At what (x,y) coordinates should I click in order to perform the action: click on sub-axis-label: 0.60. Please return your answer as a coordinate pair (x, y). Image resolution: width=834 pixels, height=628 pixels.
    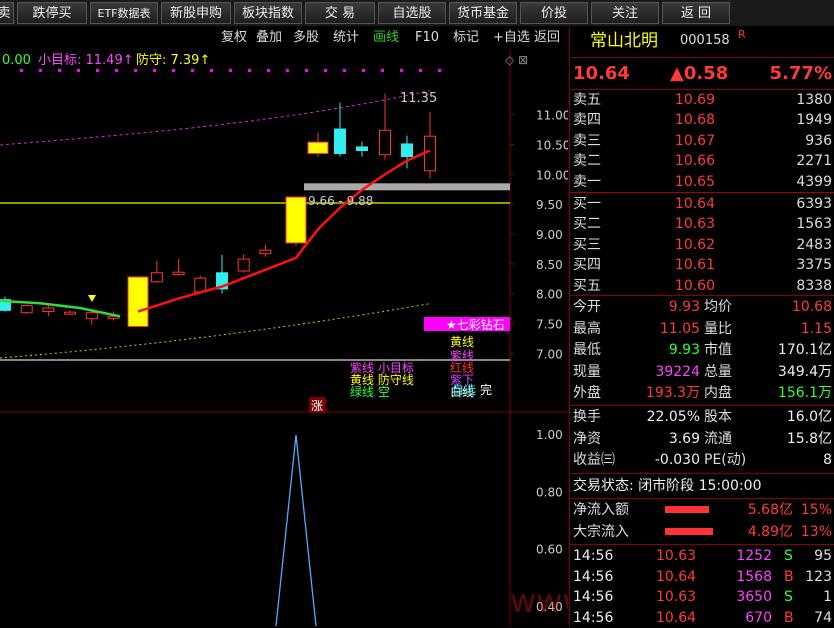
    Looking at the image, I should click on (549, 550).